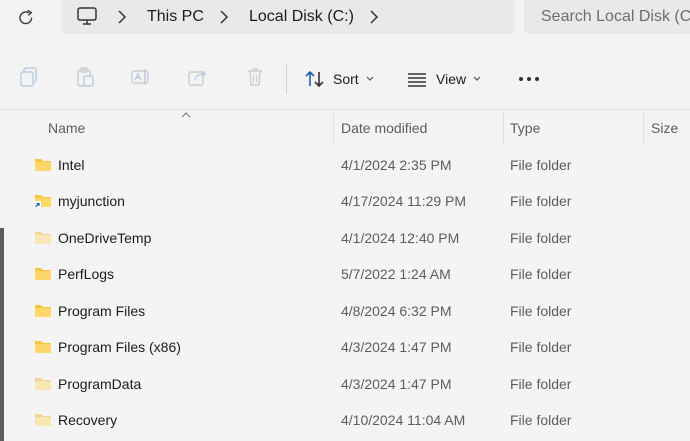  What do you see at coordinates (141, 77) in the screenshot?
I see `rename-icon` at bounding box center [141, 77].